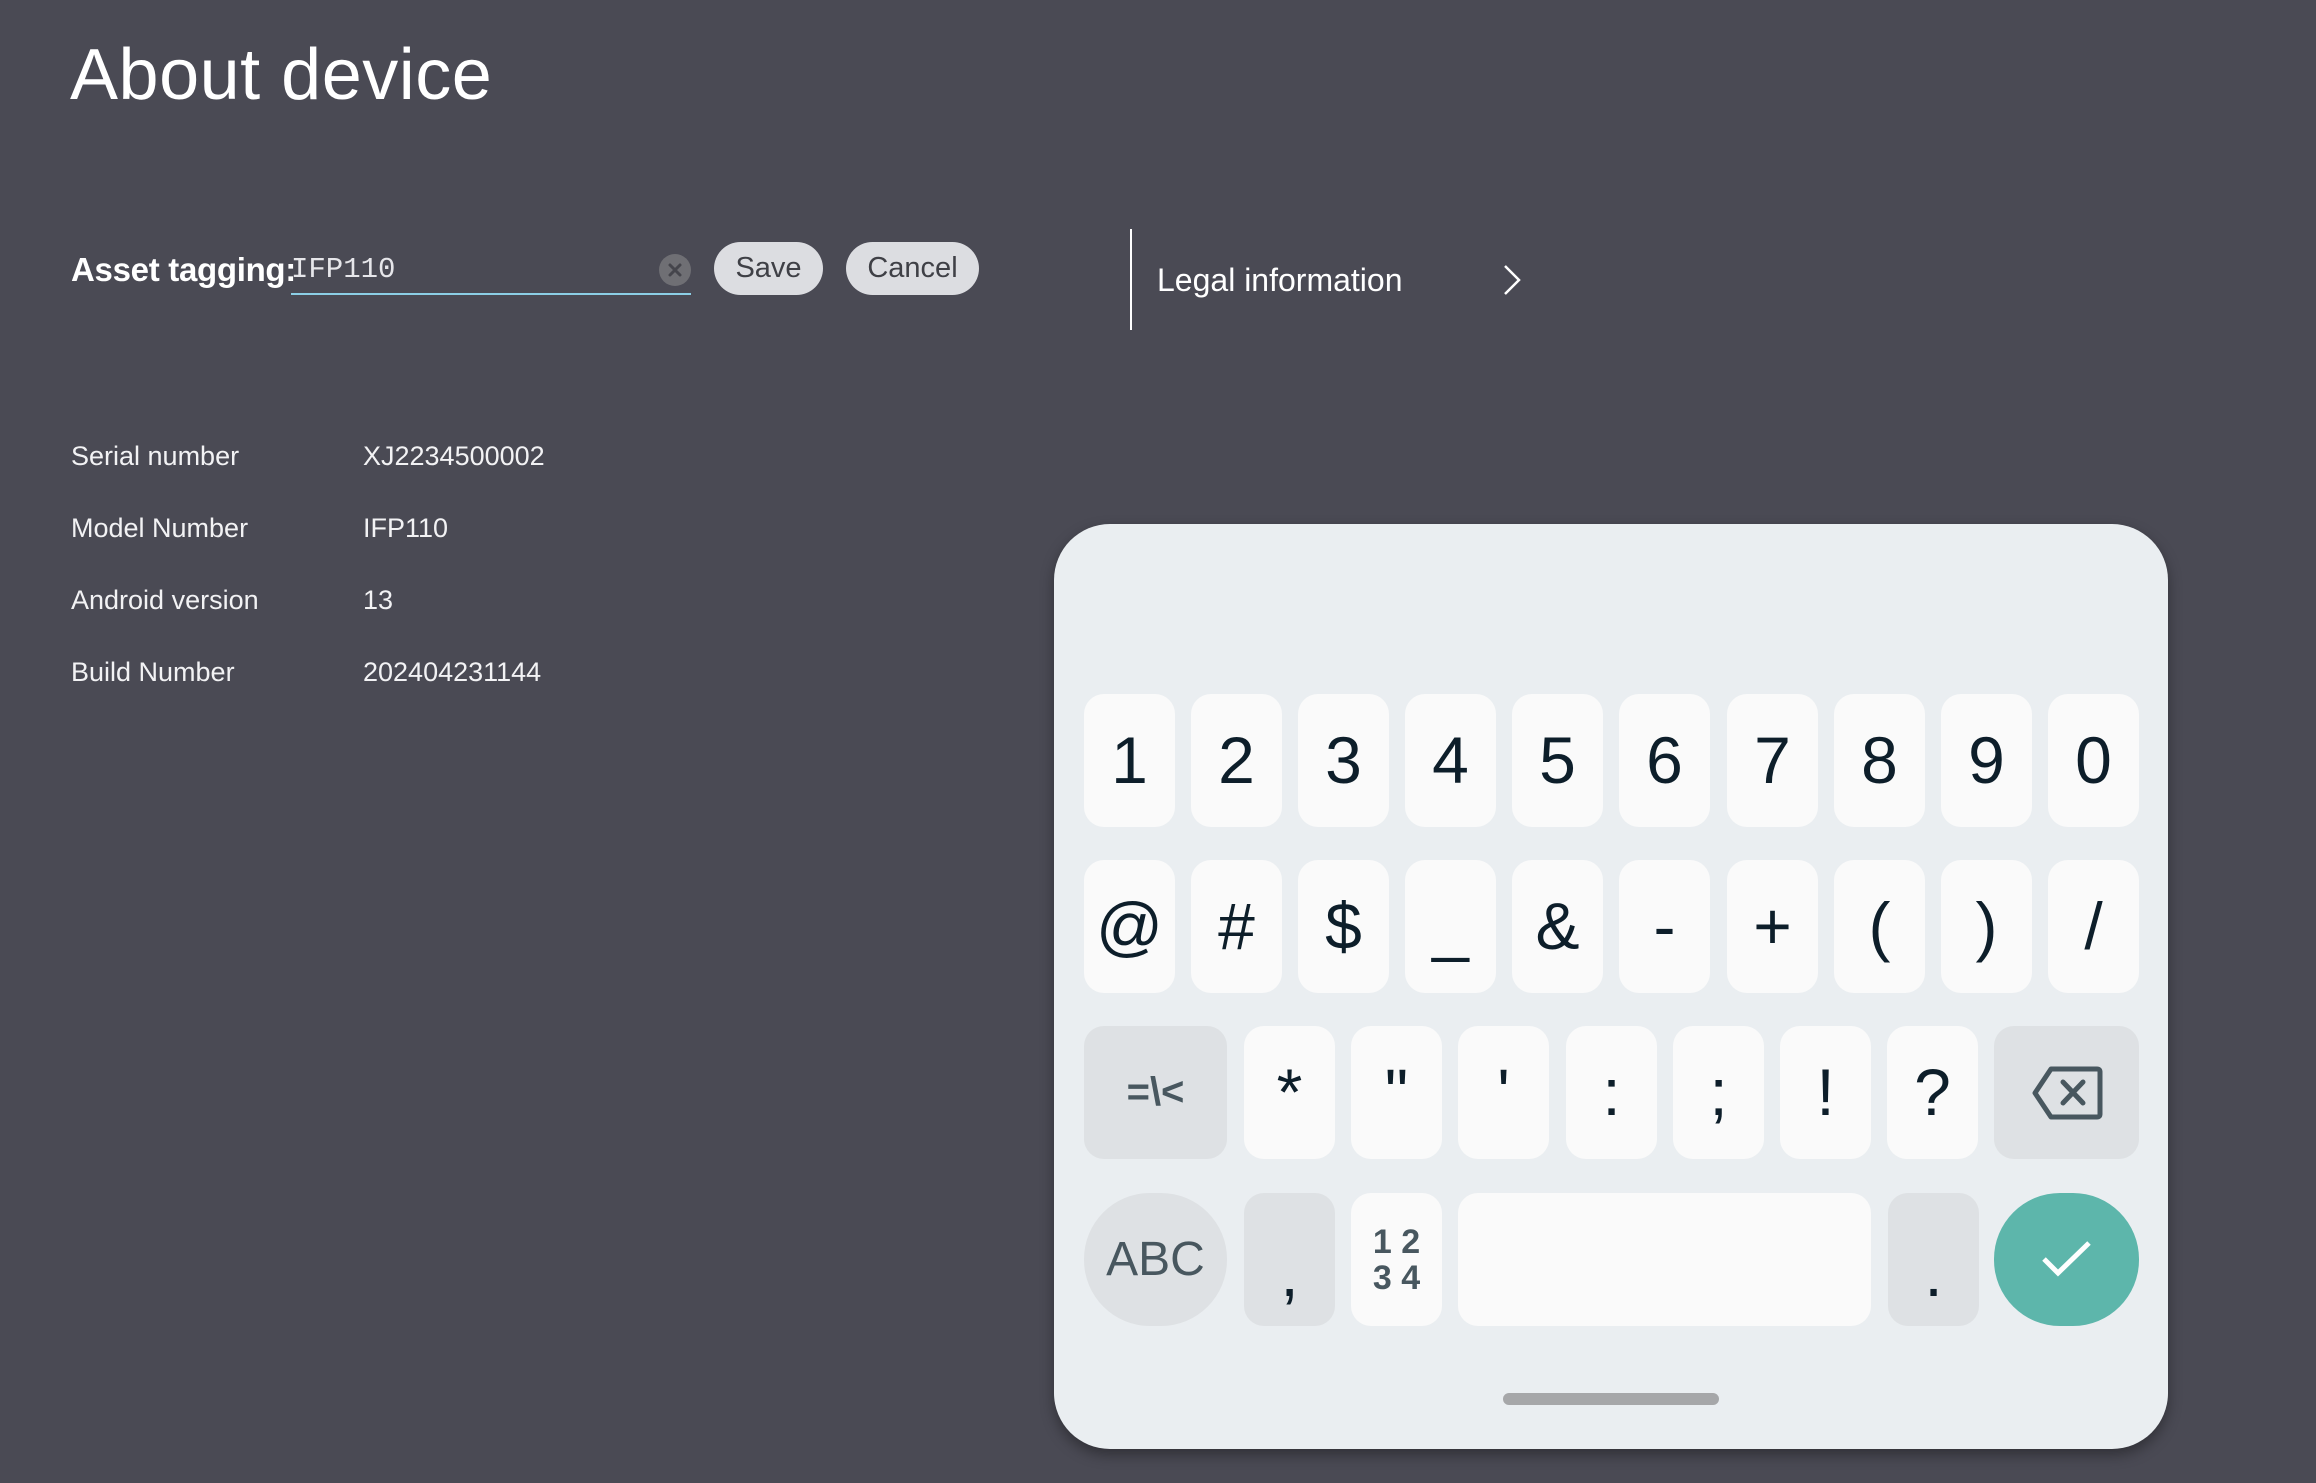 This screenshot has width=2316, height=1483. I want to click on legal-information-label: Legal information, so click(1280, 280).